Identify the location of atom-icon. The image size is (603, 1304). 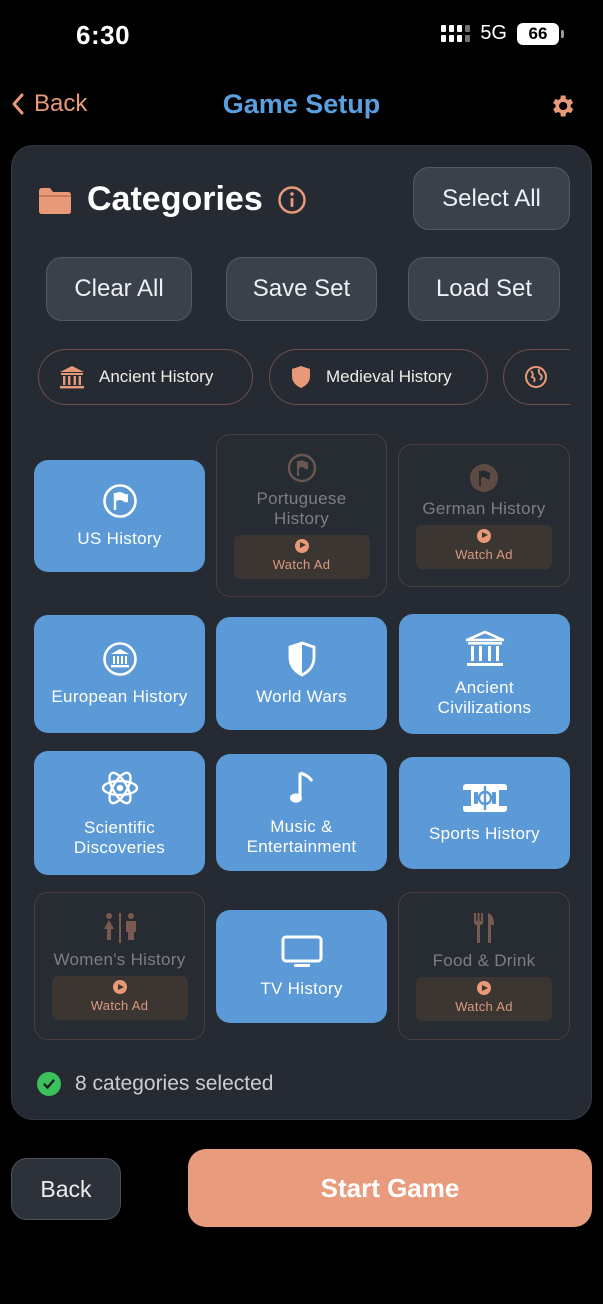
(120, 788).